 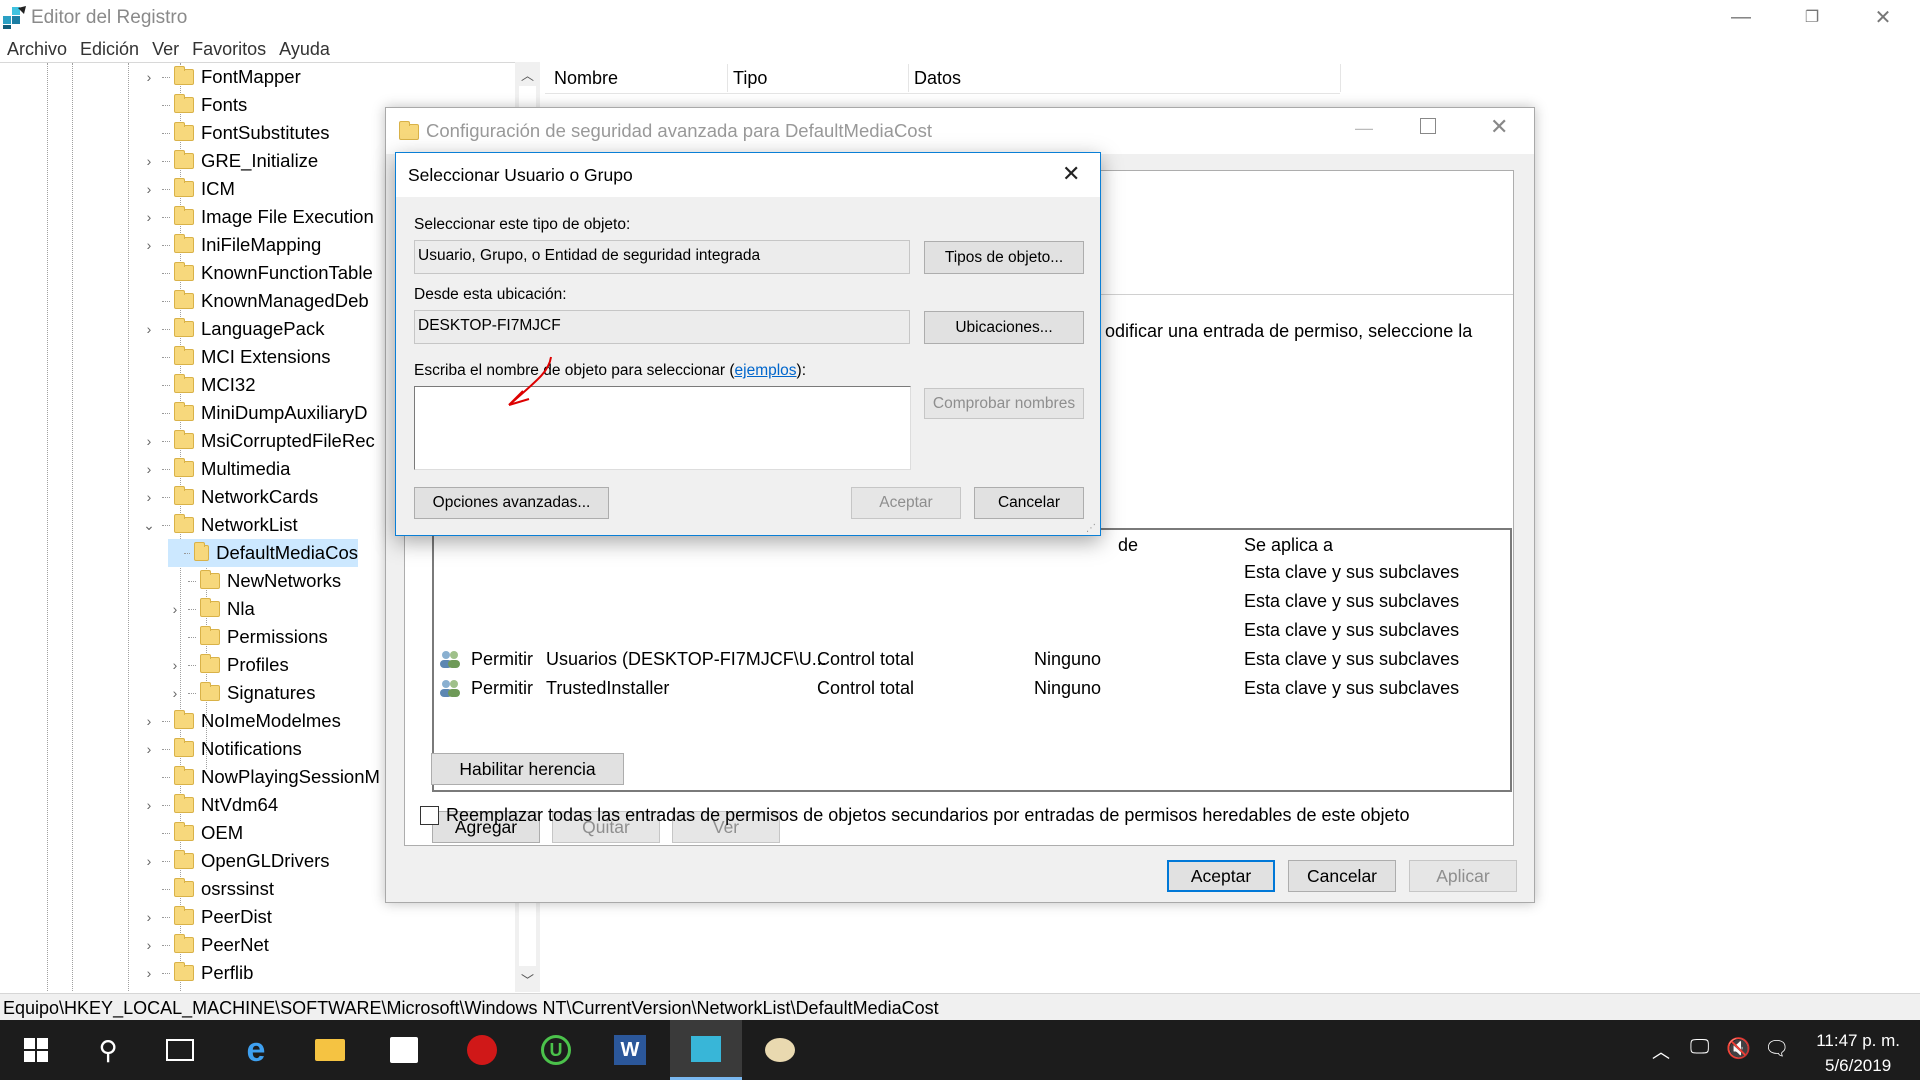 I want to click on tree-item: MCI32, so click(x=199, y=385).